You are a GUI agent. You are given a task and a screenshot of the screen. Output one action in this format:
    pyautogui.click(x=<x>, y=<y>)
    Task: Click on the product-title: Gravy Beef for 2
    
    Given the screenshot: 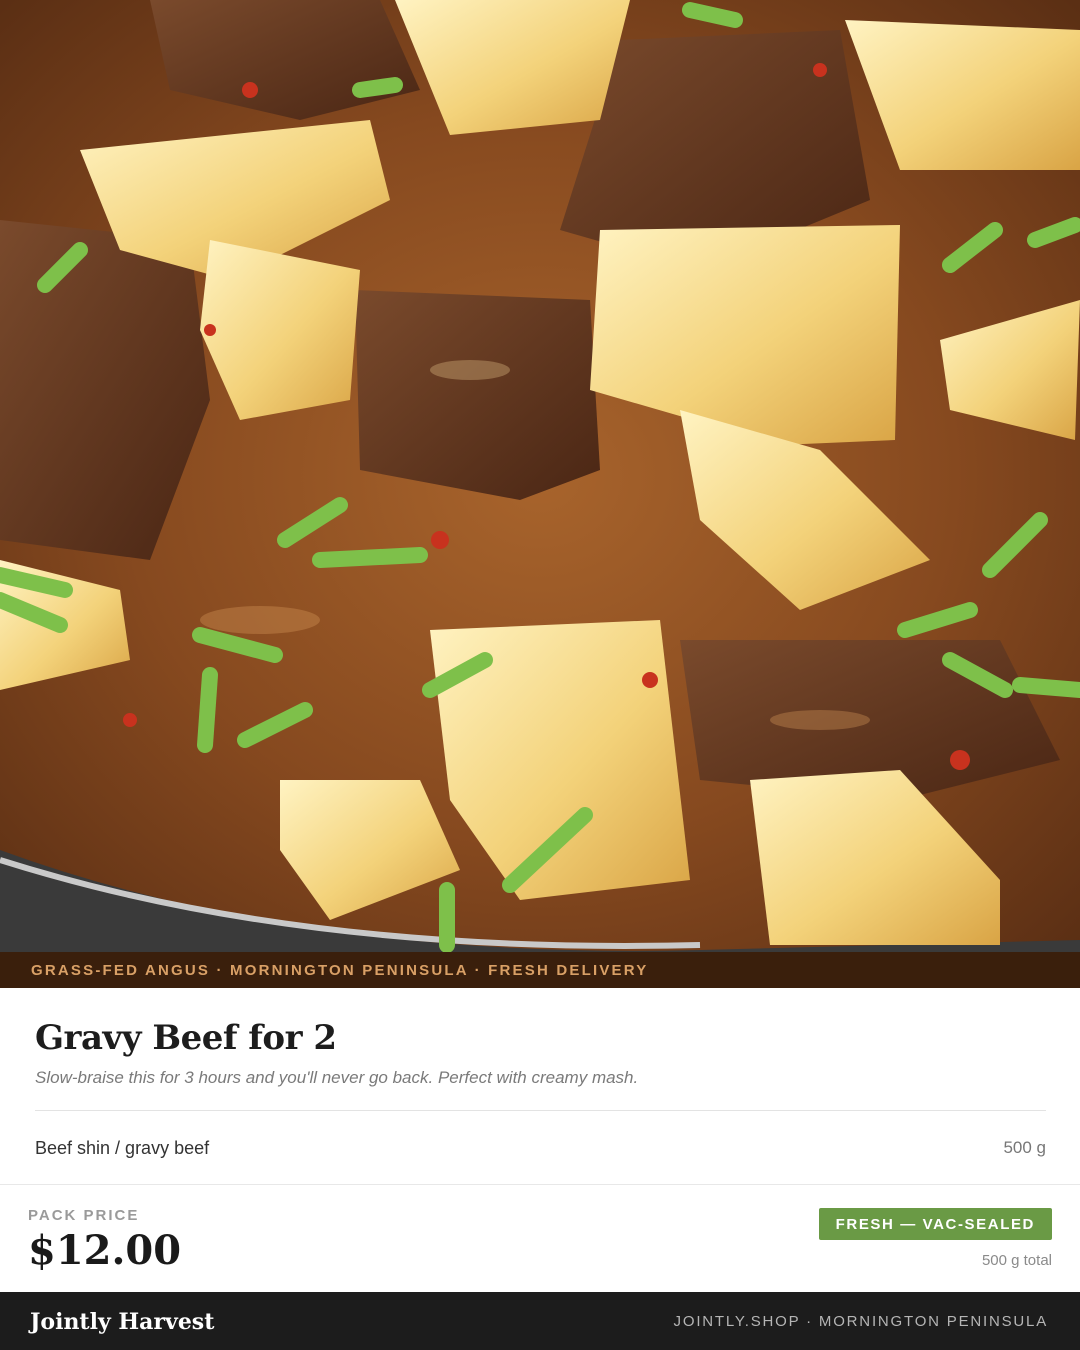 What is the action you would take?
    pyautogui.click(x=186, y=1038)
    